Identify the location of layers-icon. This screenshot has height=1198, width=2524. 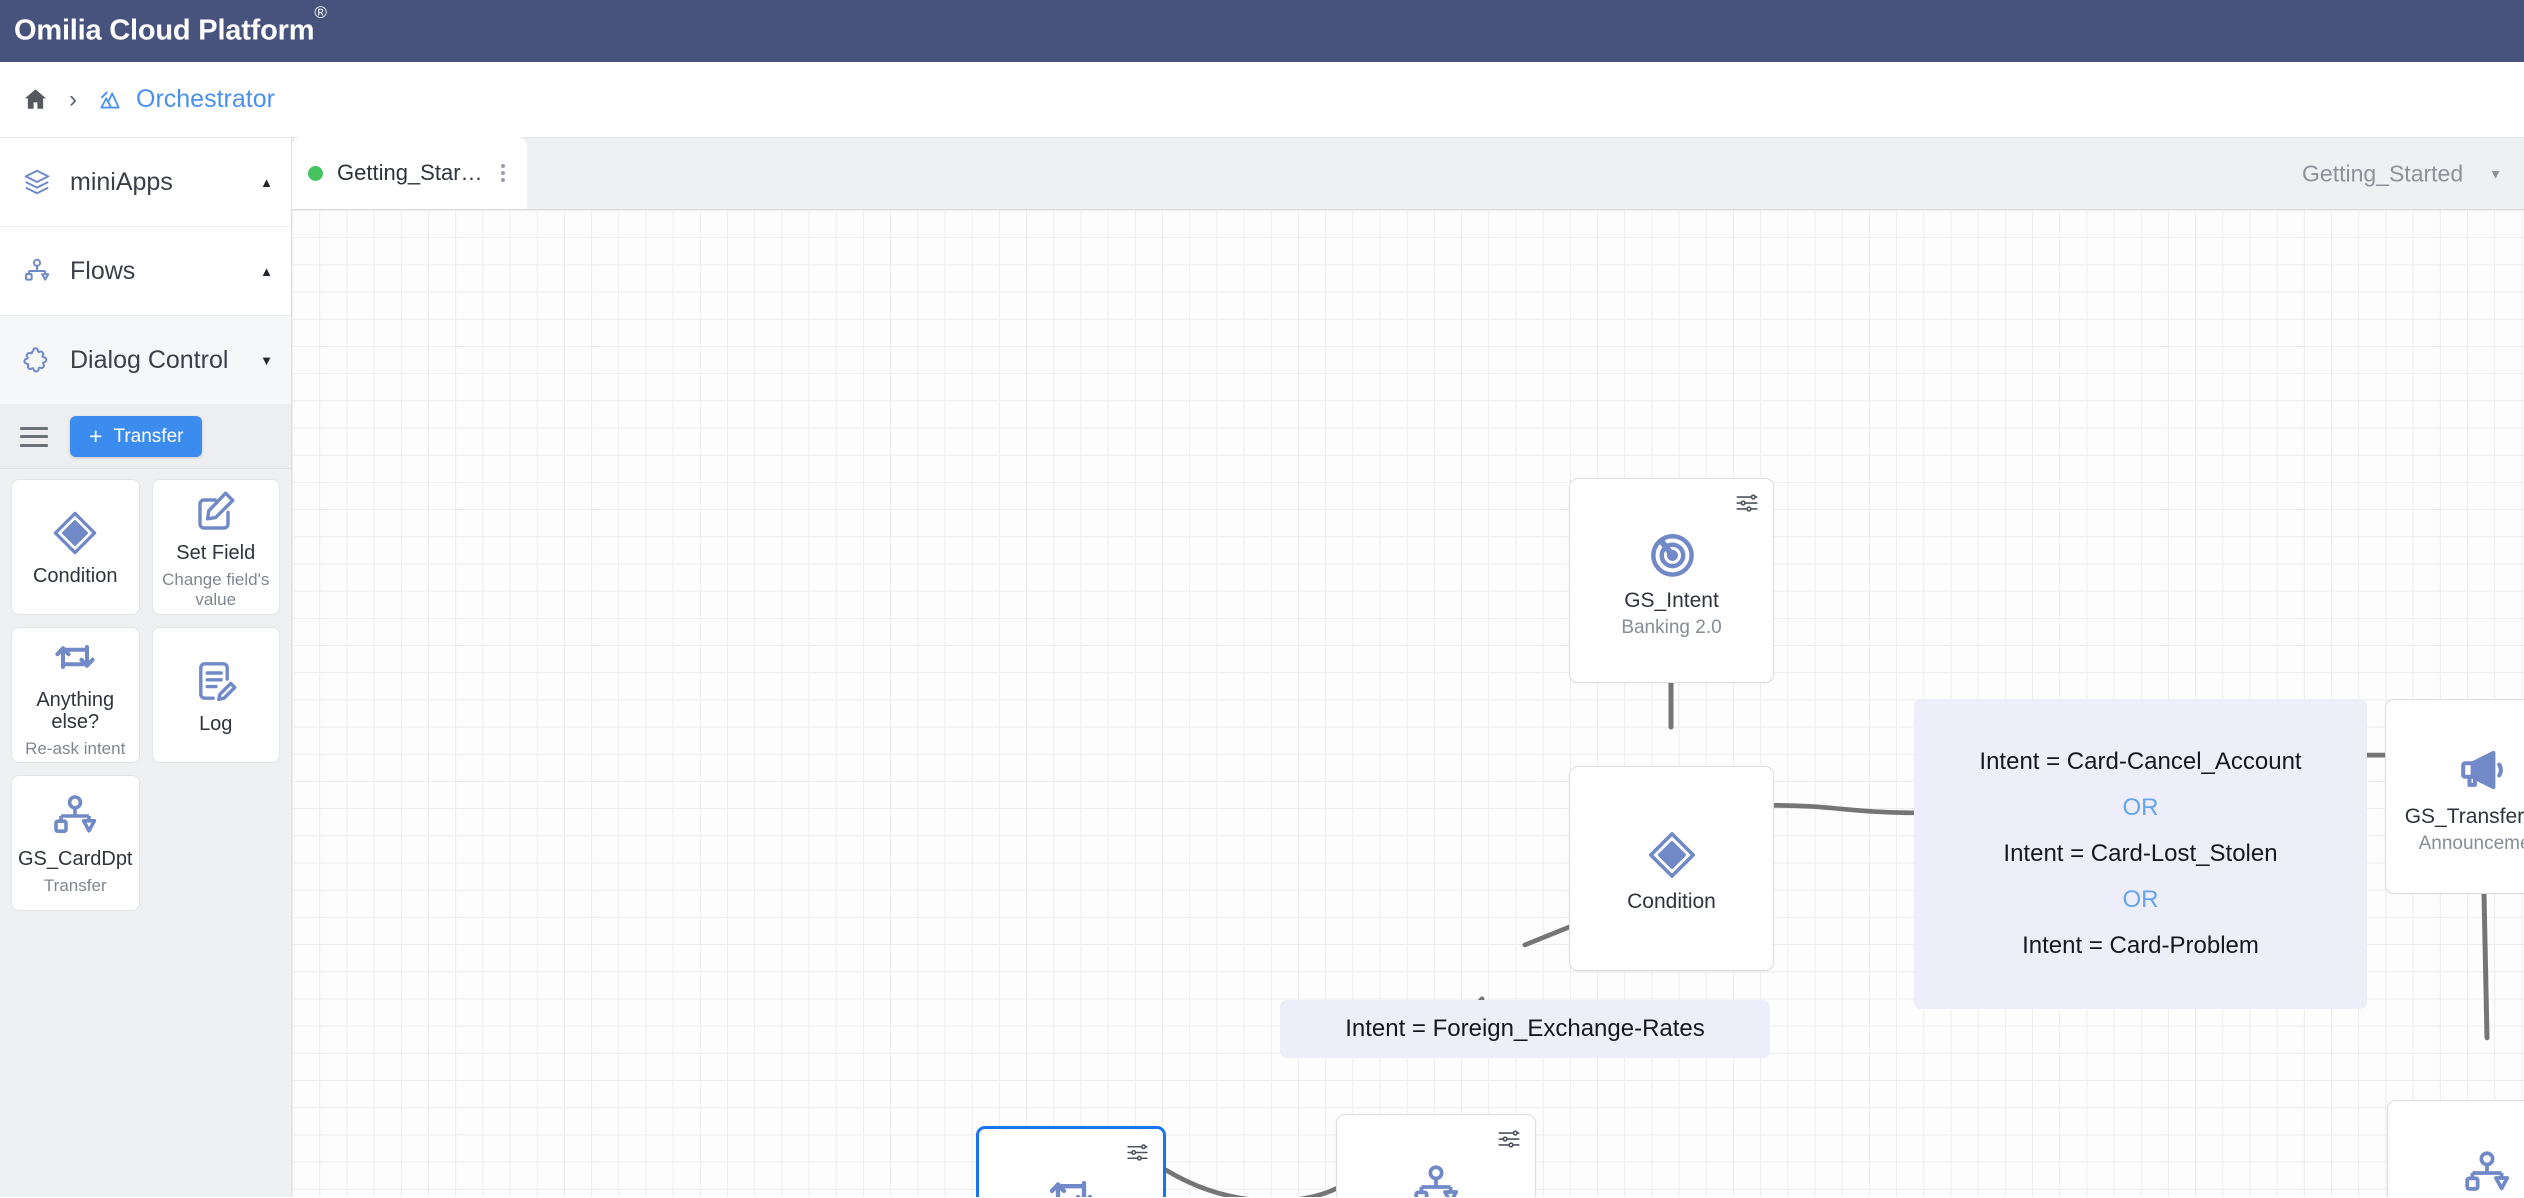
(37, 182).